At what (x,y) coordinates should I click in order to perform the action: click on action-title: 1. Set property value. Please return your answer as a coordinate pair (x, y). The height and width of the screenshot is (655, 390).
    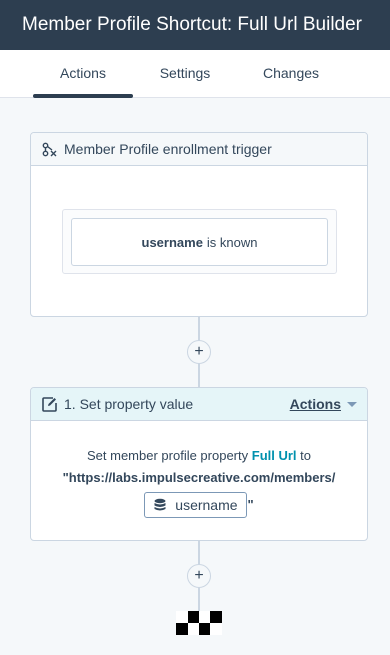
    Looking at the image, I should click on (129, 404).